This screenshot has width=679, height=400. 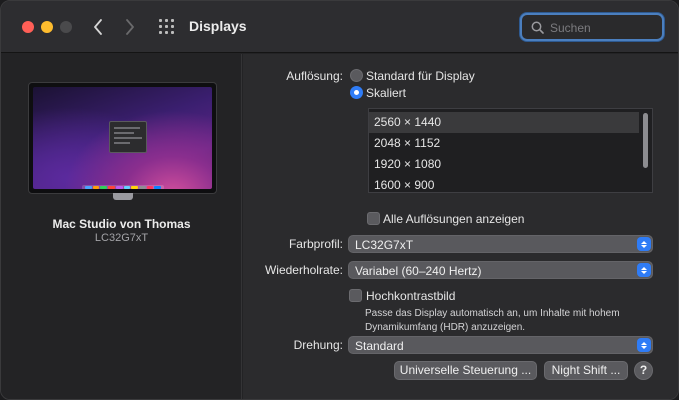 What do you see at coordinates (128, 137) in the screenshot?
I see `mini-window` at bounding box center [128, 137].